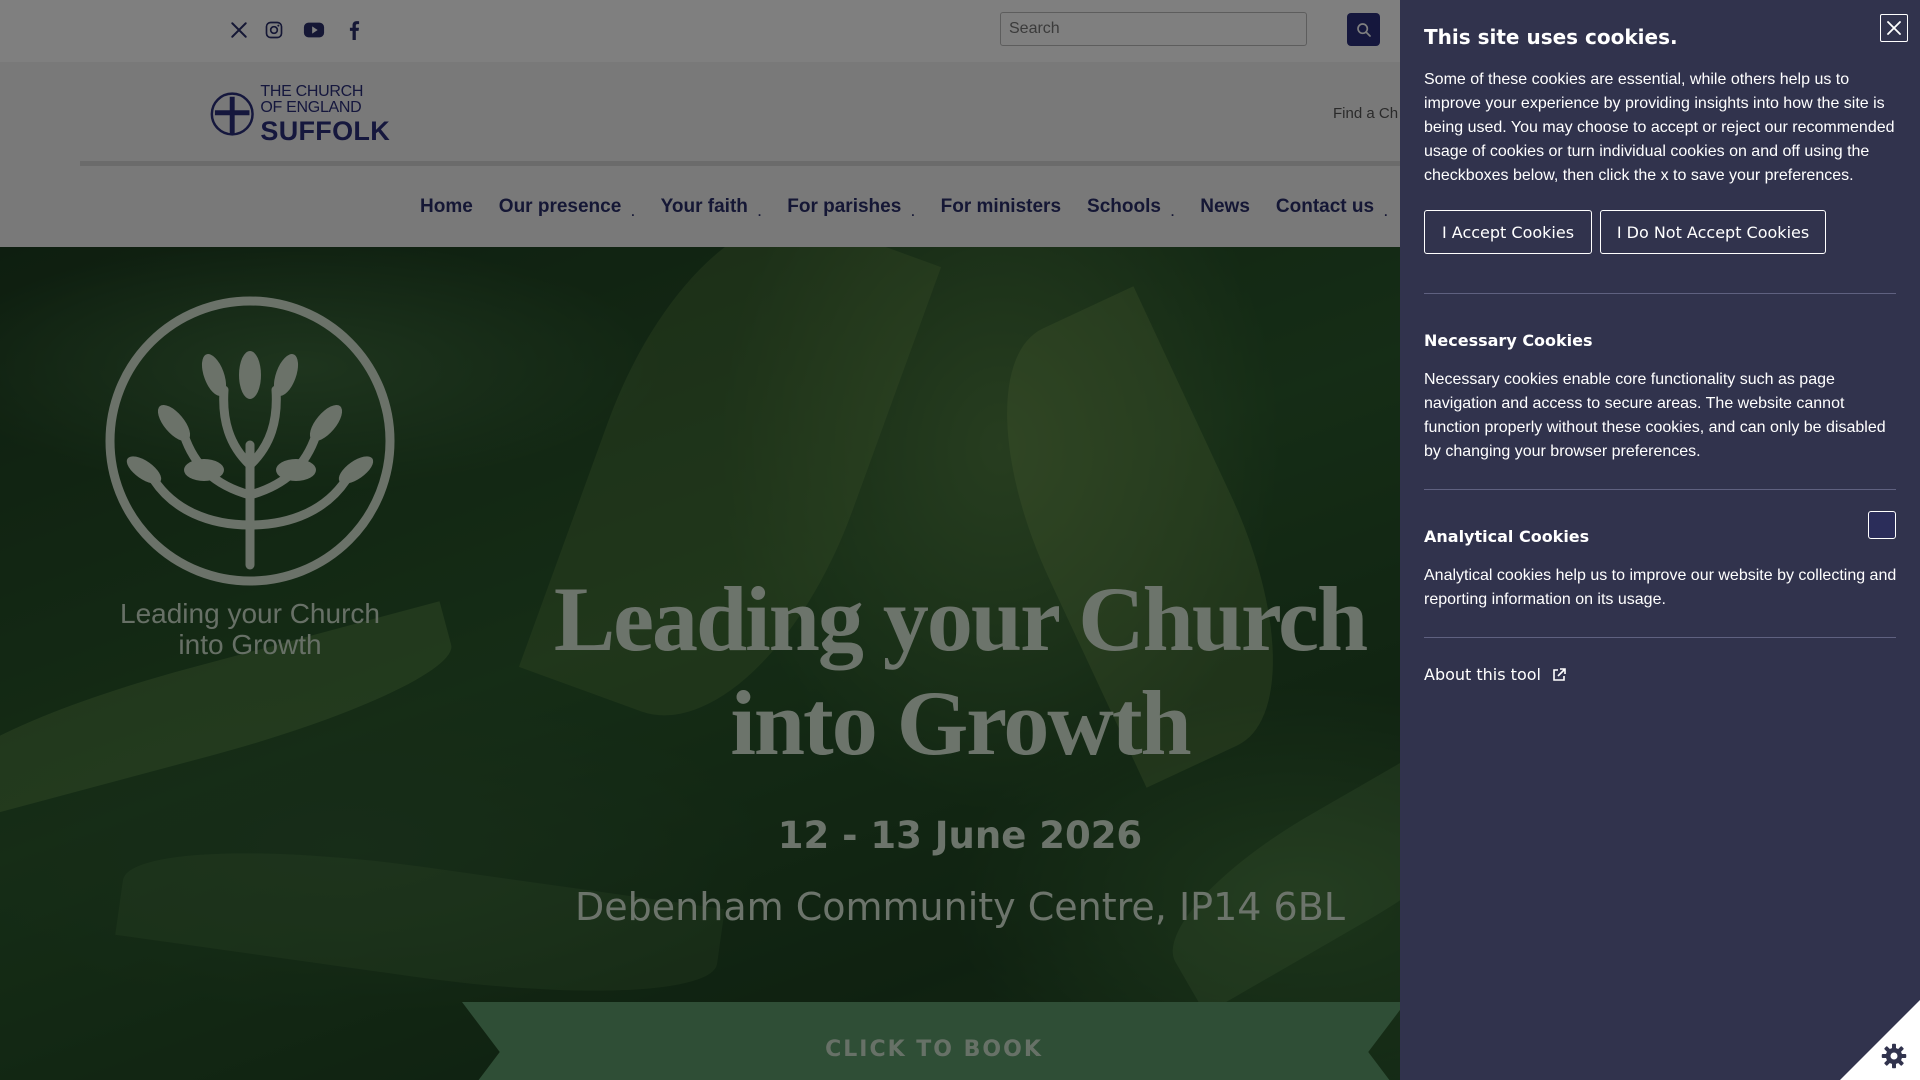 The height and width of the screenshot is (1080, 1920). I want to click on necessary-cookies-heading: Necessary Cookies, so click(1508, 340).